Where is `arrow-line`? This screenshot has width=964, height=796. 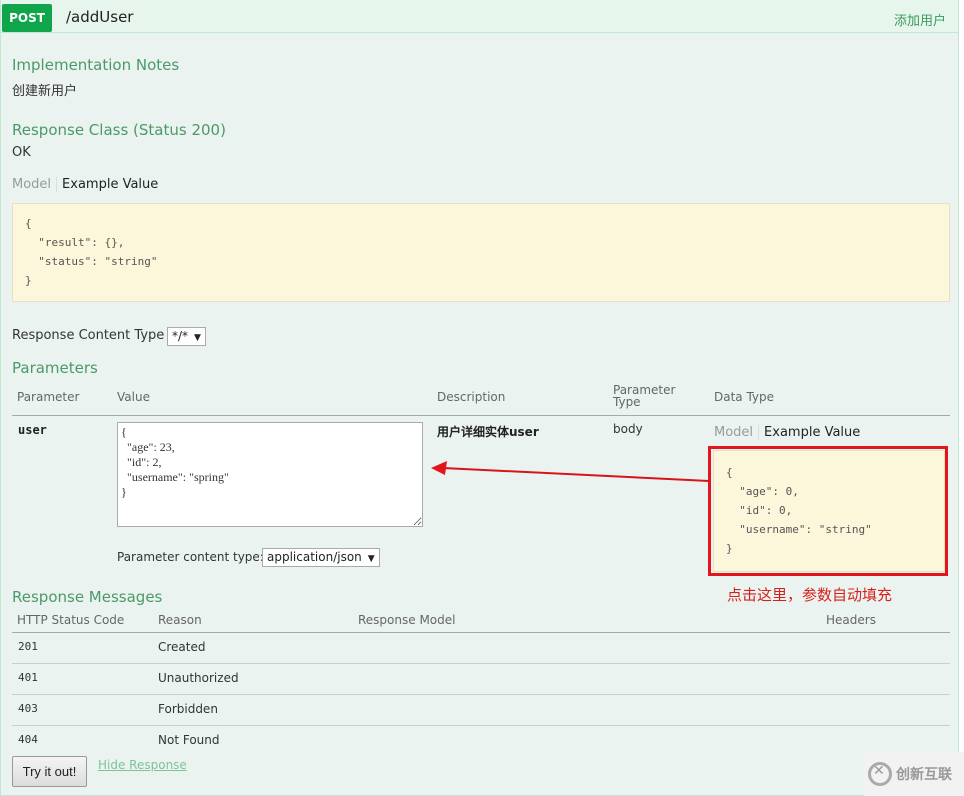
arrow-line is located at coordinates (576, 474).